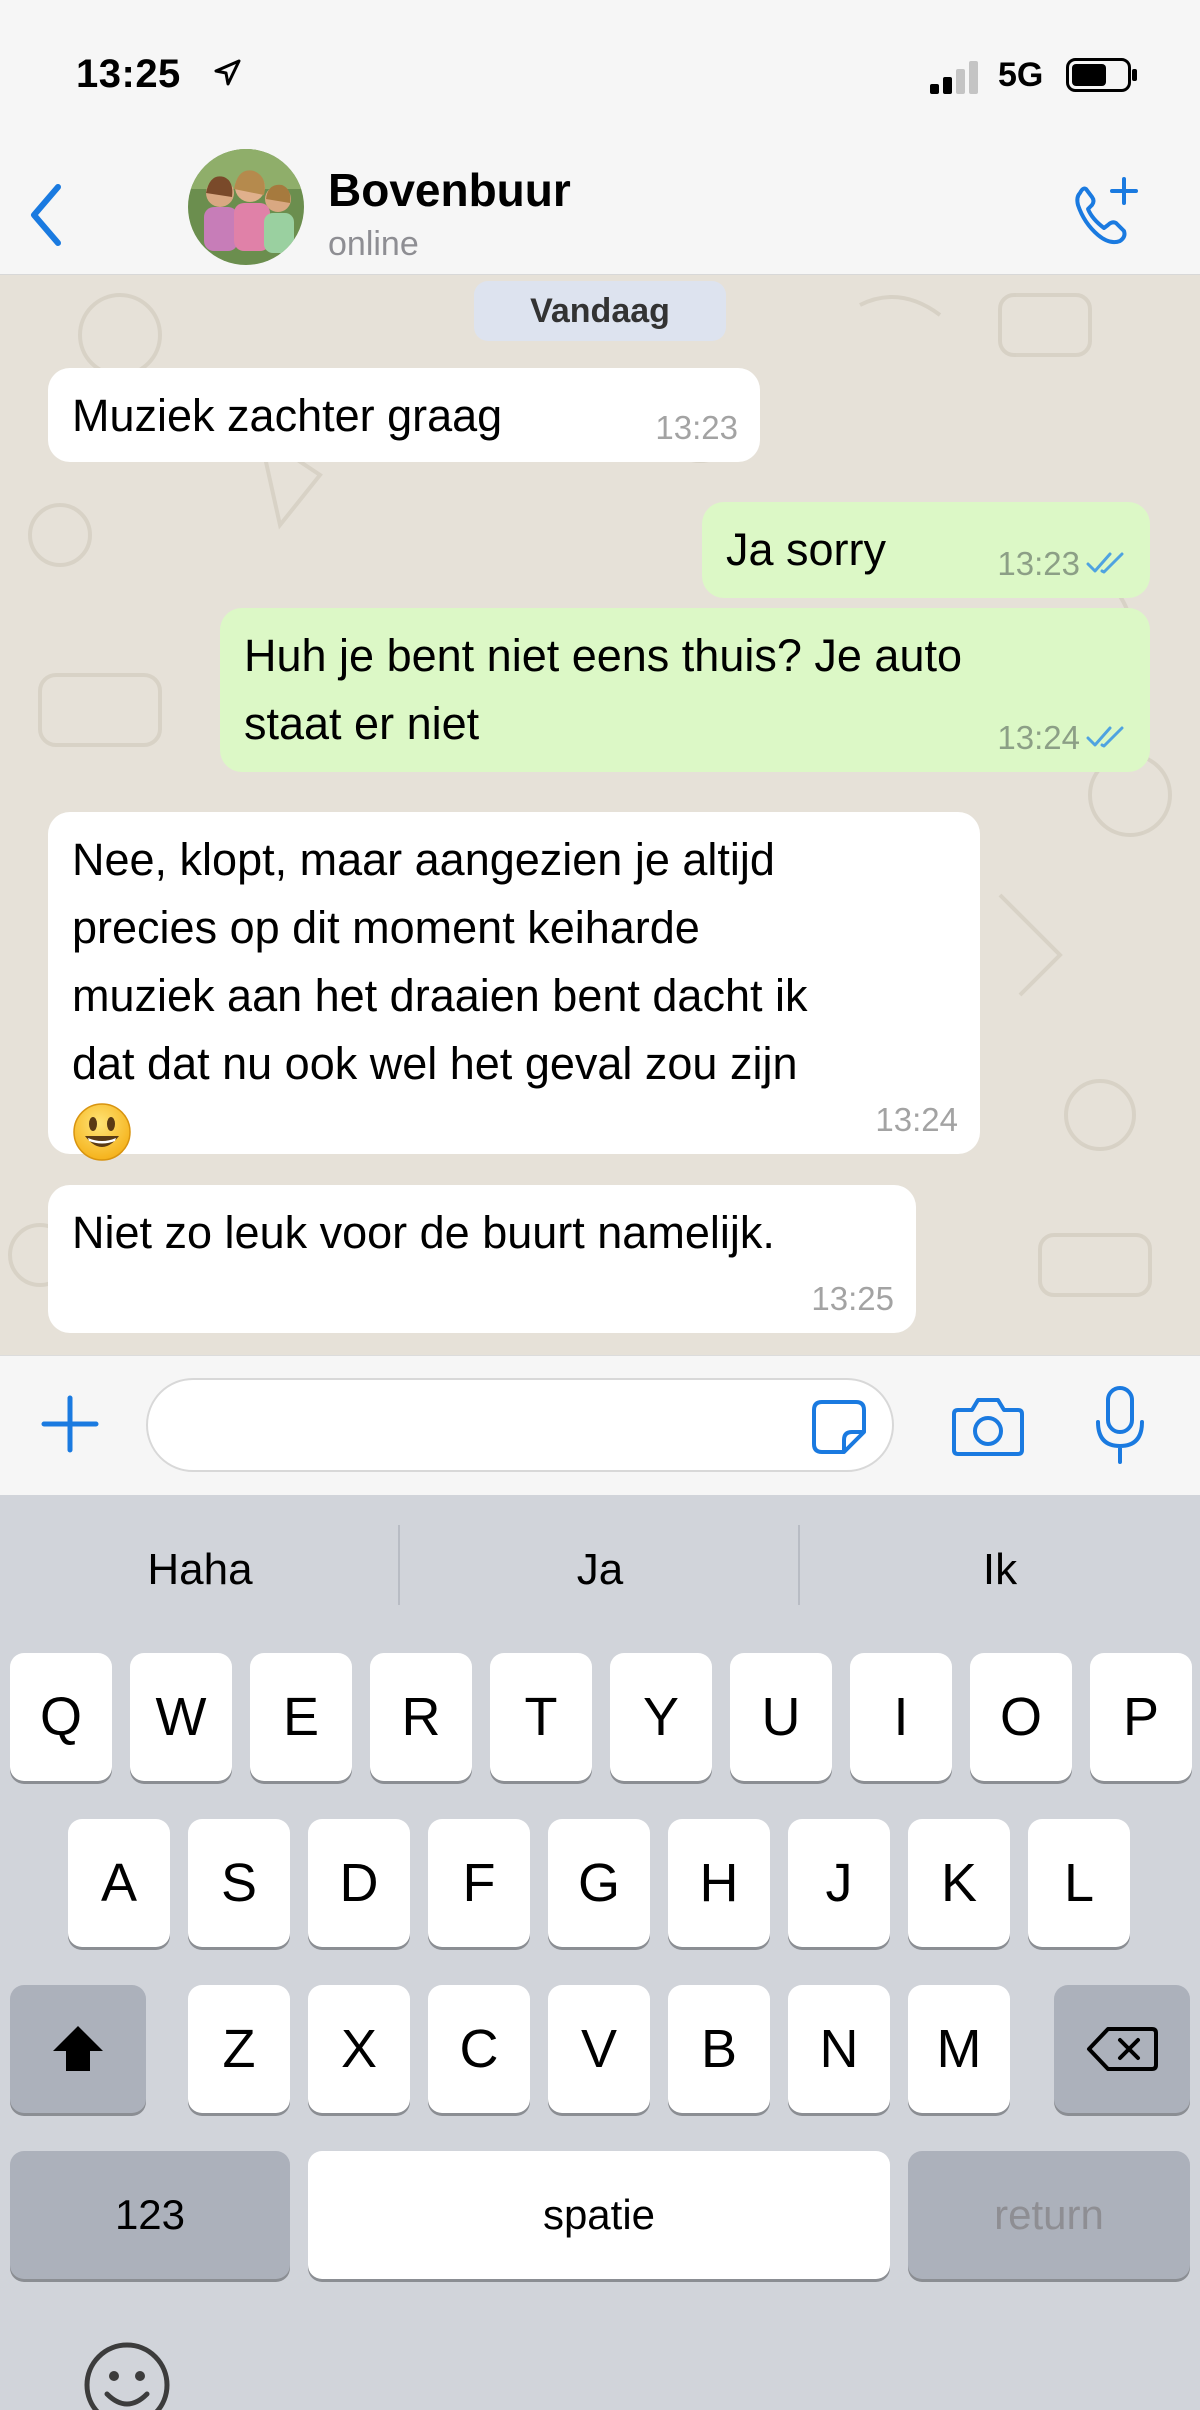  What do you see at coordinates (1000, 1570) in the screenshot?
I see `suggestion-3: Ik` at bounding box center [1000, 1570].